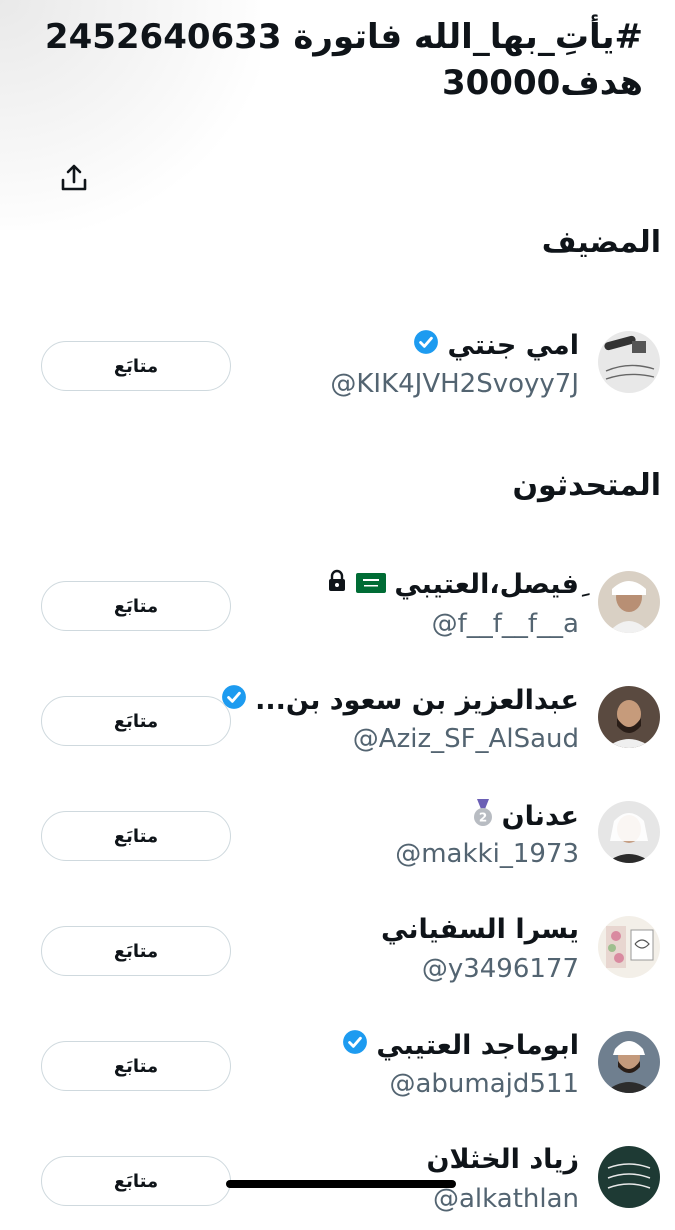  I want to click on speaker-name-text: ِفيصل،العتيبي, so click(486, 584).